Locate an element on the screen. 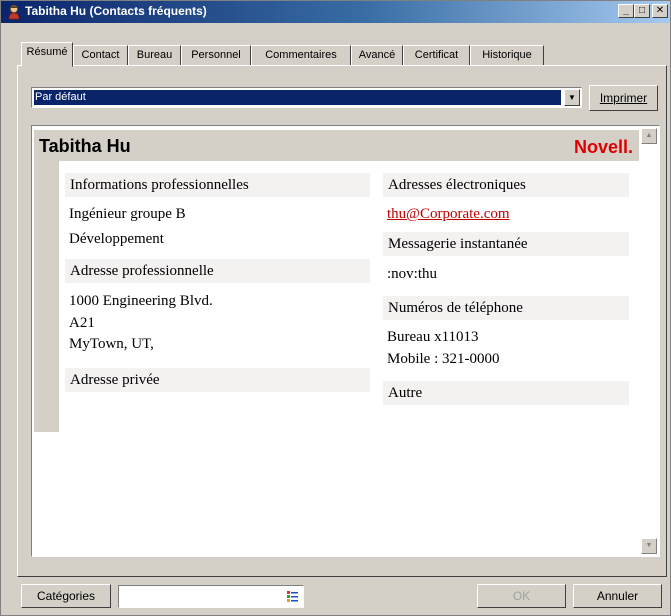  phone-office: Bureau x11013 is located at coordinates (433, 337).